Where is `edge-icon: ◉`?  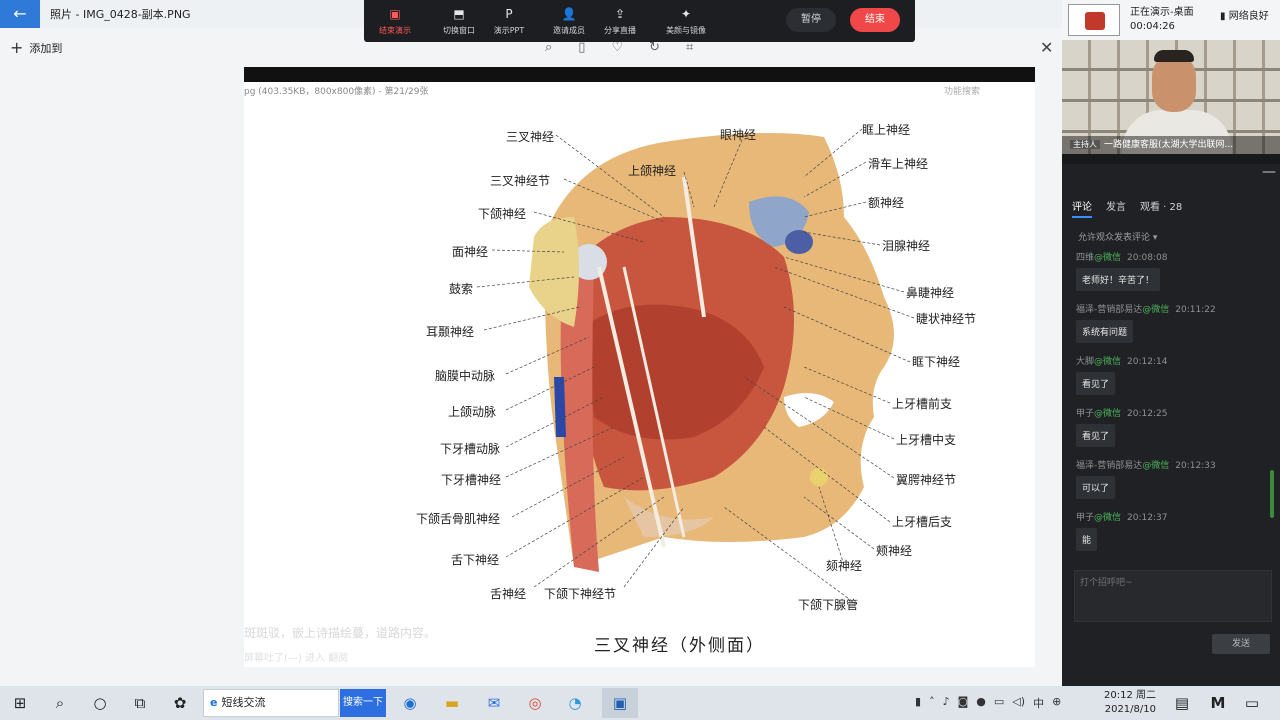 edge-icon: ◉ is located at coordinates (410, 703).